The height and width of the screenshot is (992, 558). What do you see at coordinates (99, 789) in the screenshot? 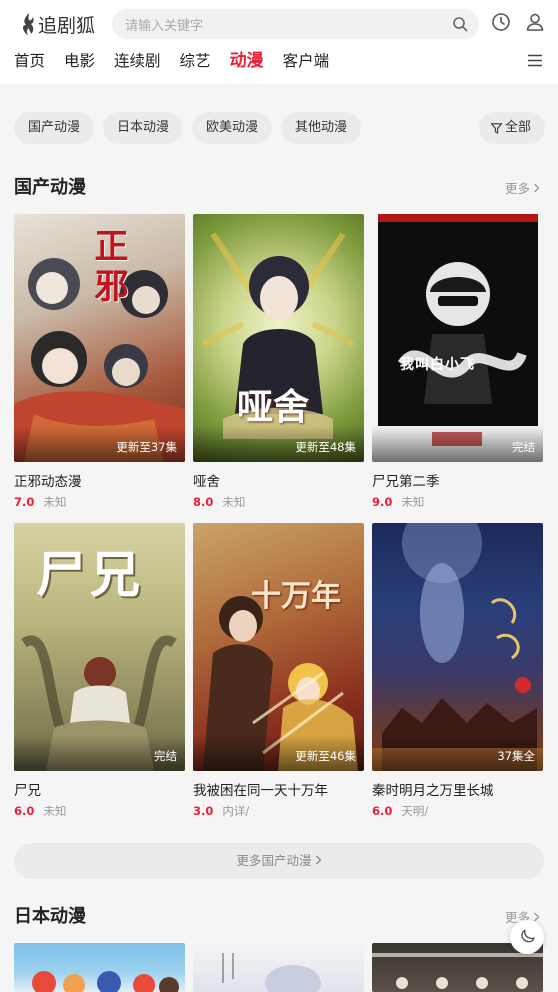
I see `card-title: 尸兄` at bounding box center [99, 789].